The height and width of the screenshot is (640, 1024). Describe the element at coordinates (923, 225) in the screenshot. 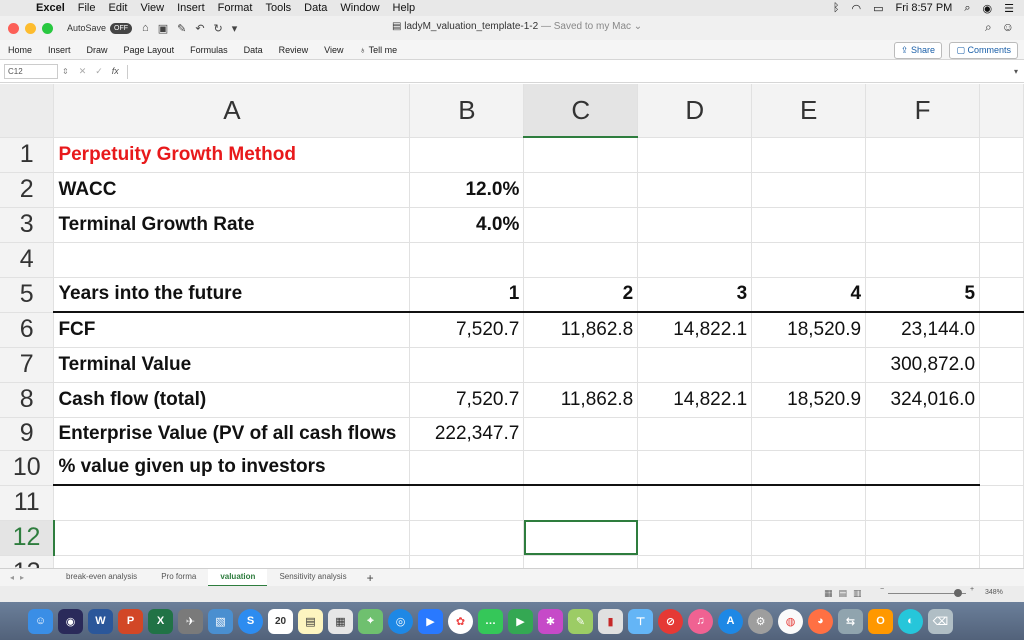

I see `cell-f3` at that location.